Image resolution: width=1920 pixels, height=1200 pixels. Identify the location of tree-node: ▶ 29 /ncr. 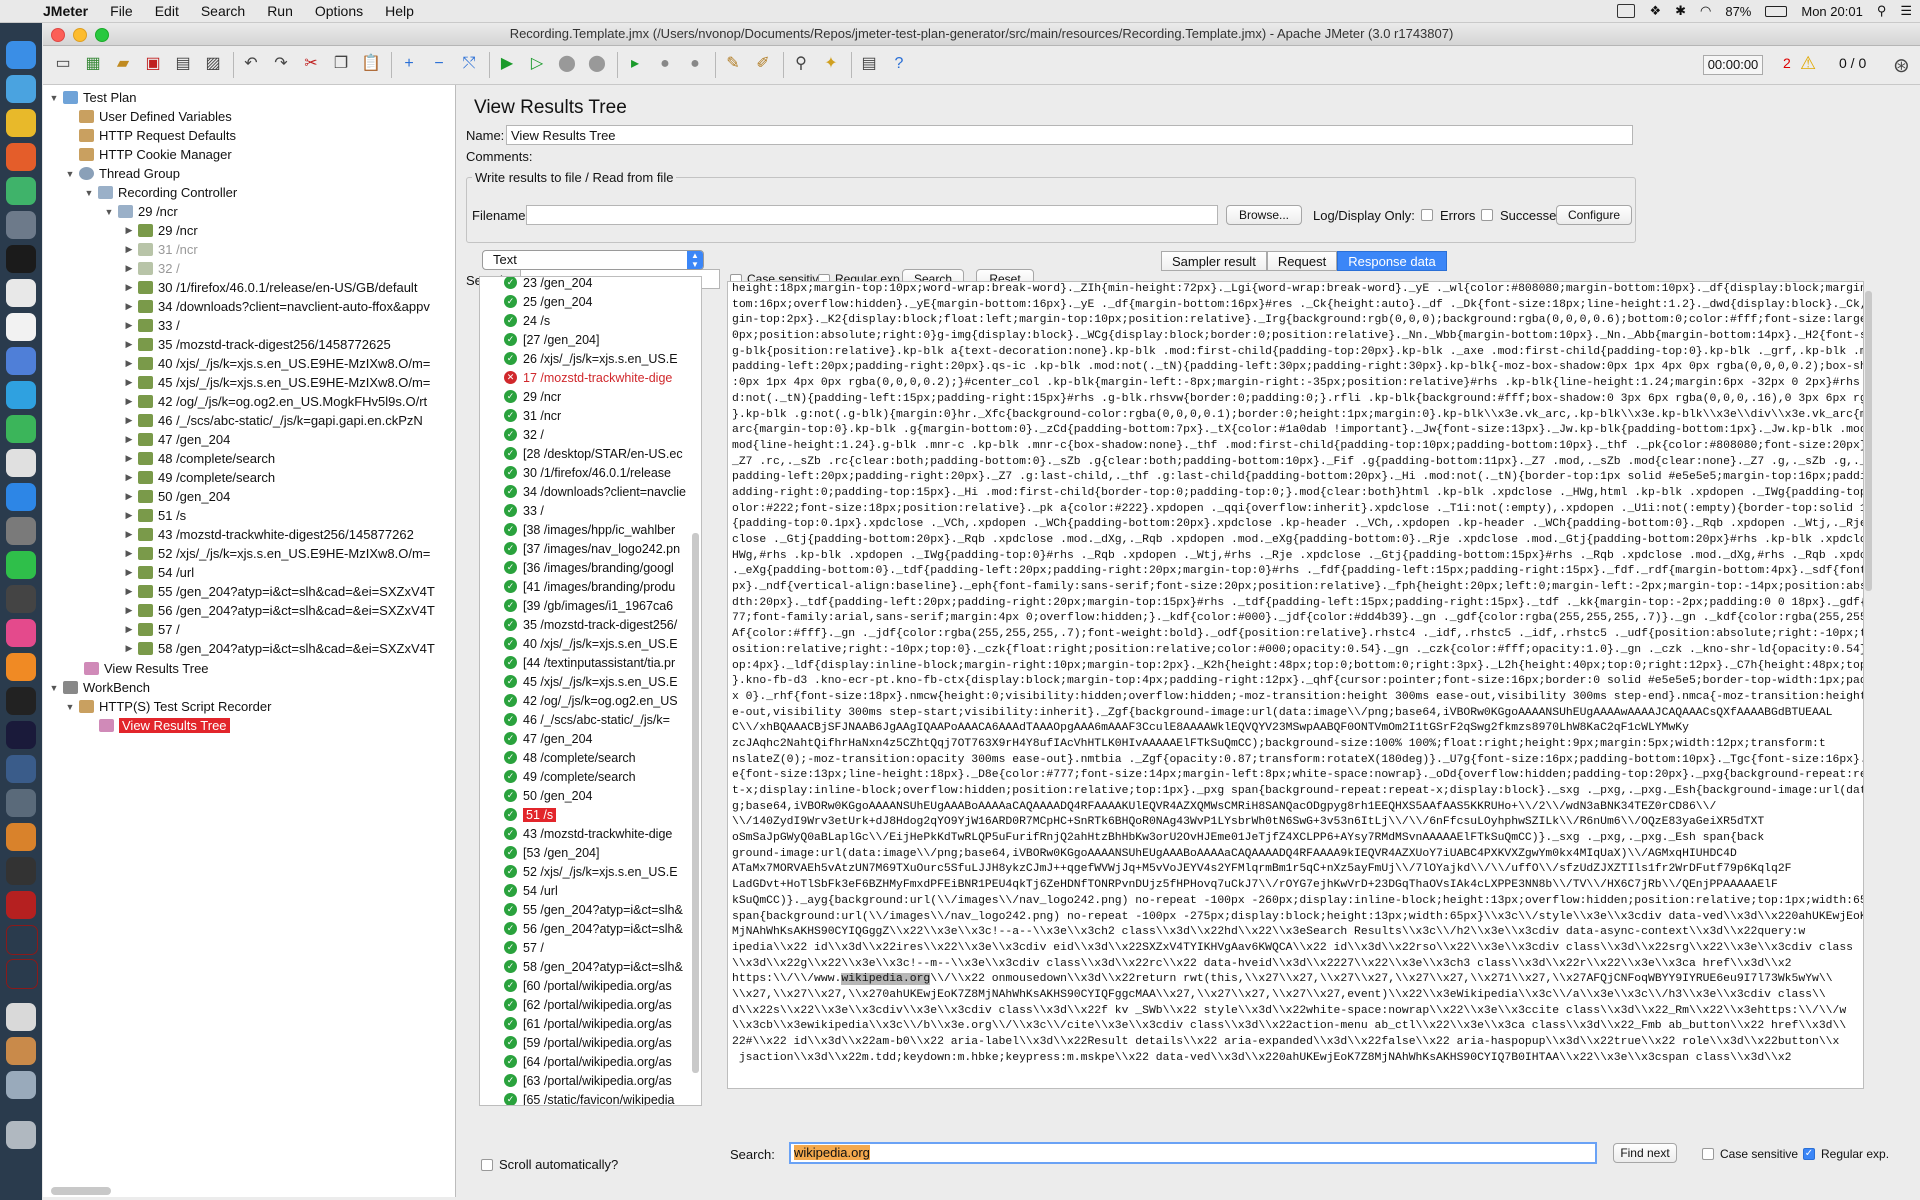
(161, 230).